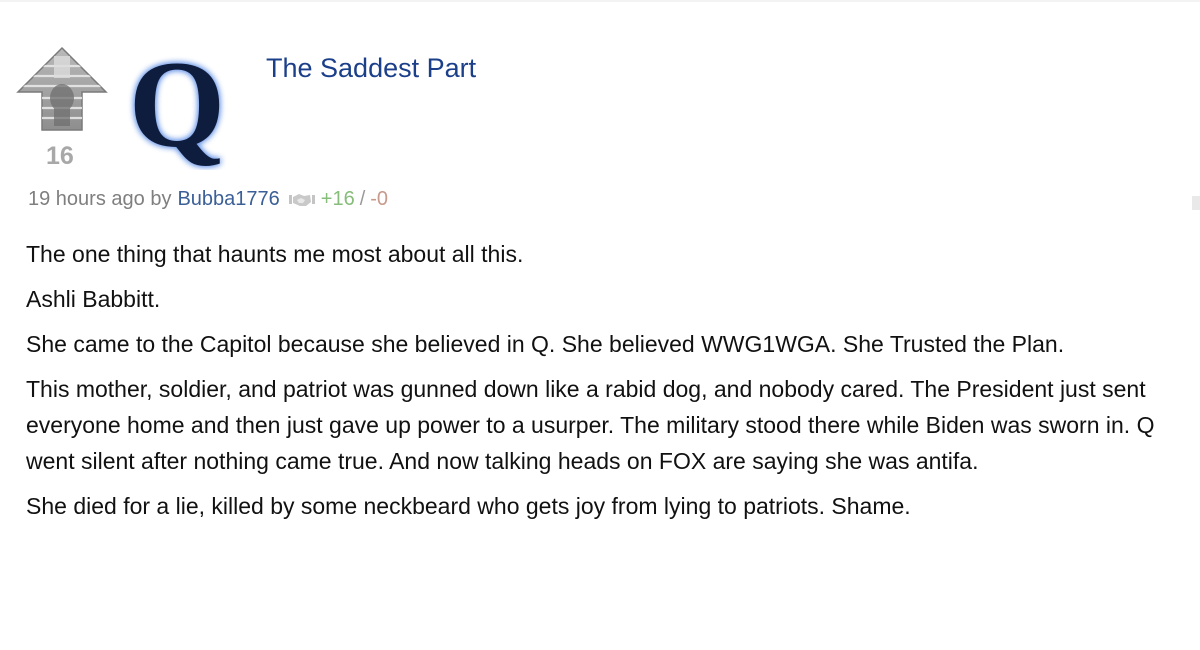  Describe the element at coordinates (301, 199) in the screenshot. I see `handshake-icon` at that location.